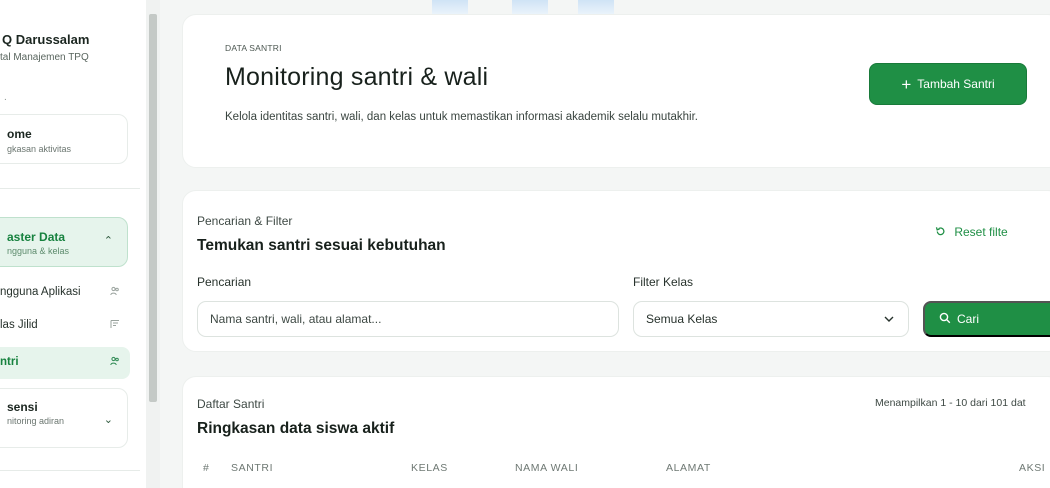 This screenshot has width=1050, height=488. Describe the element at coordinates (40, 292) in the screenshot. I see `sidebar-item-label: ngguna Aplikasi` at that location.